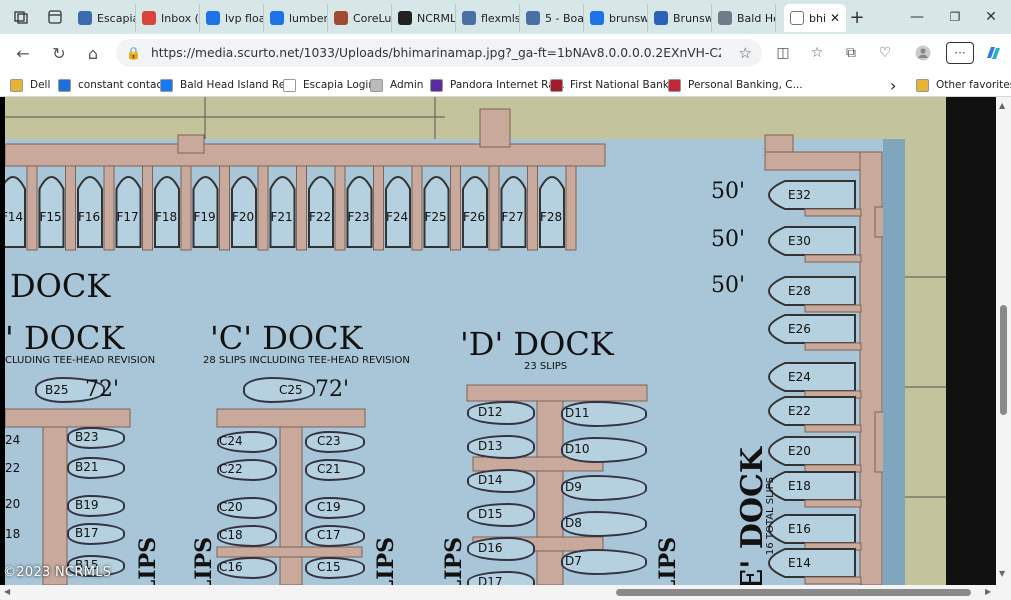 This screenshot has height=600, width=1011. What do you see at coordinates (815, 18) in the screenshot?
I see `tab-11: bhi ✕` at bounding box center [815, 18].